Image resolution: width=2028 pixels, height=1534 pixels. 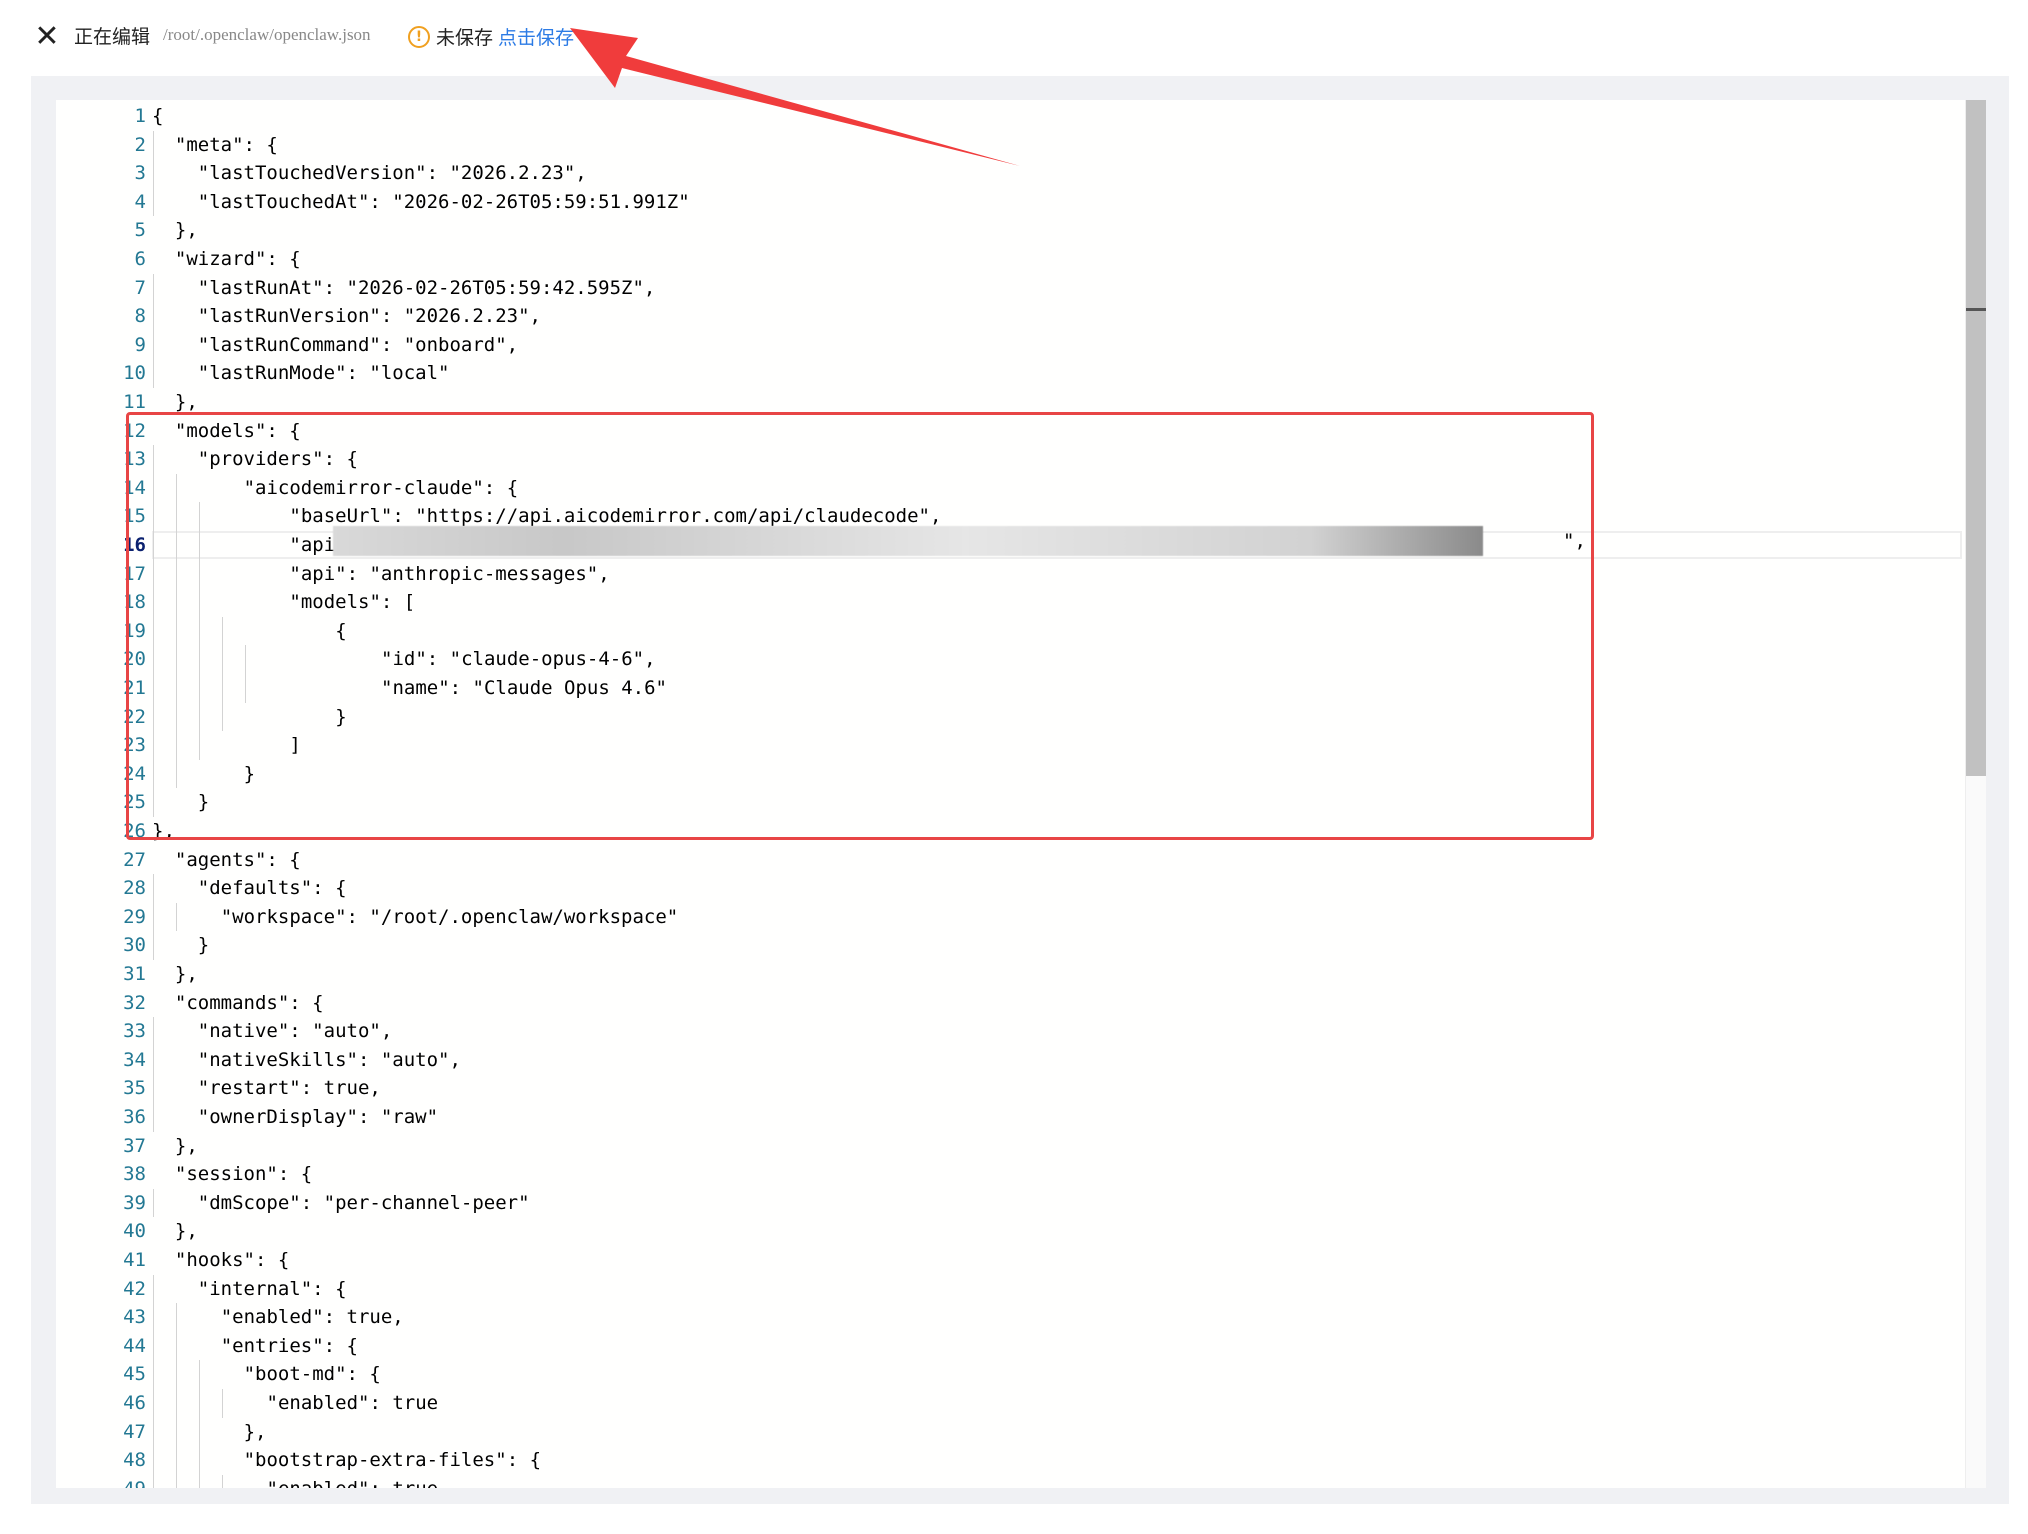 What do you see at coordinates (134, 1202) in the screenshot?
I see `line-number: 39` at bounding box center [134, 1202].